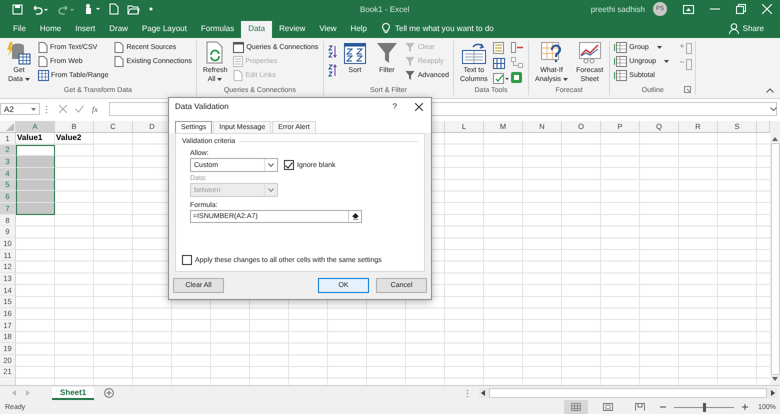  What do you see at coordinates (332, 51) in the screenshot?
I see `sort-ascending-icon` at bounding box center [332, 51].